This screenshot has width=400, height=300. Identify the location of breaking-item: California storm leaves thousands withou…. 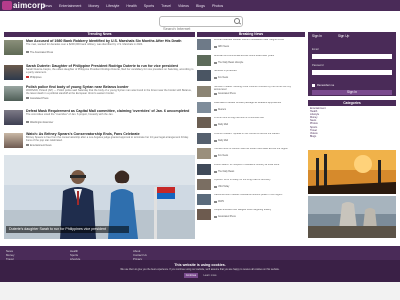
(251, 201).